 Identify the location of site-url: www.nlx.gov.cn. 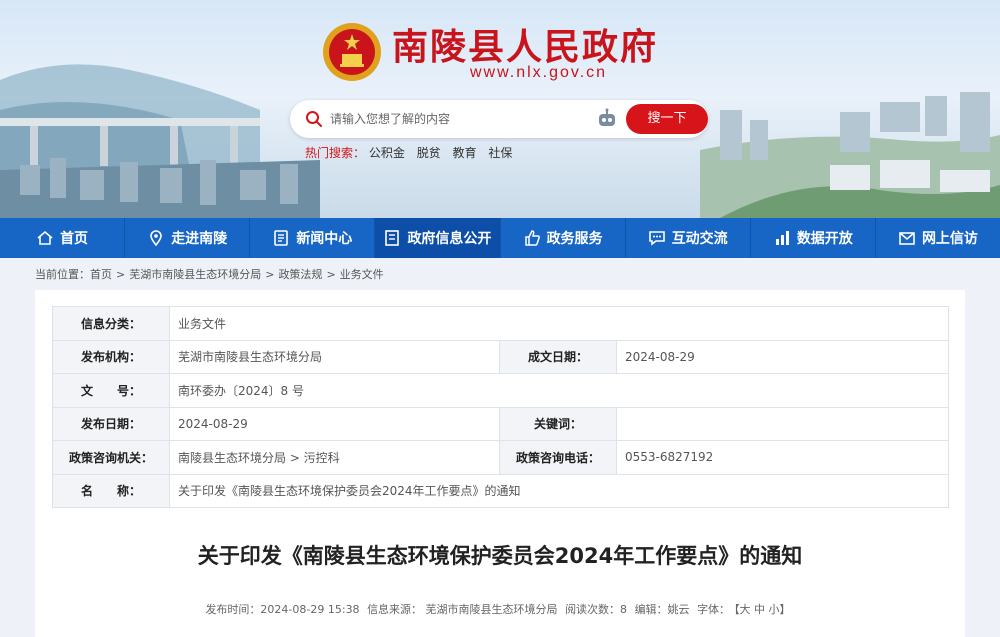
(539, 72).